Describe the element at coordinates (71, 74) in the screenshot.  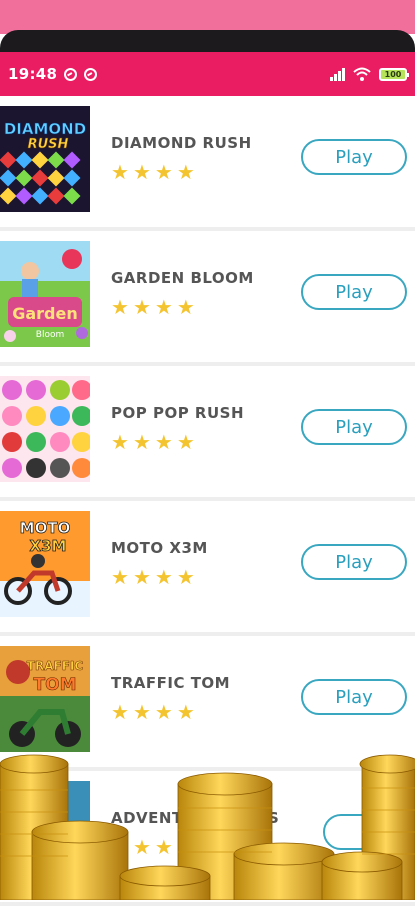
I see `notification-icon` at that location.